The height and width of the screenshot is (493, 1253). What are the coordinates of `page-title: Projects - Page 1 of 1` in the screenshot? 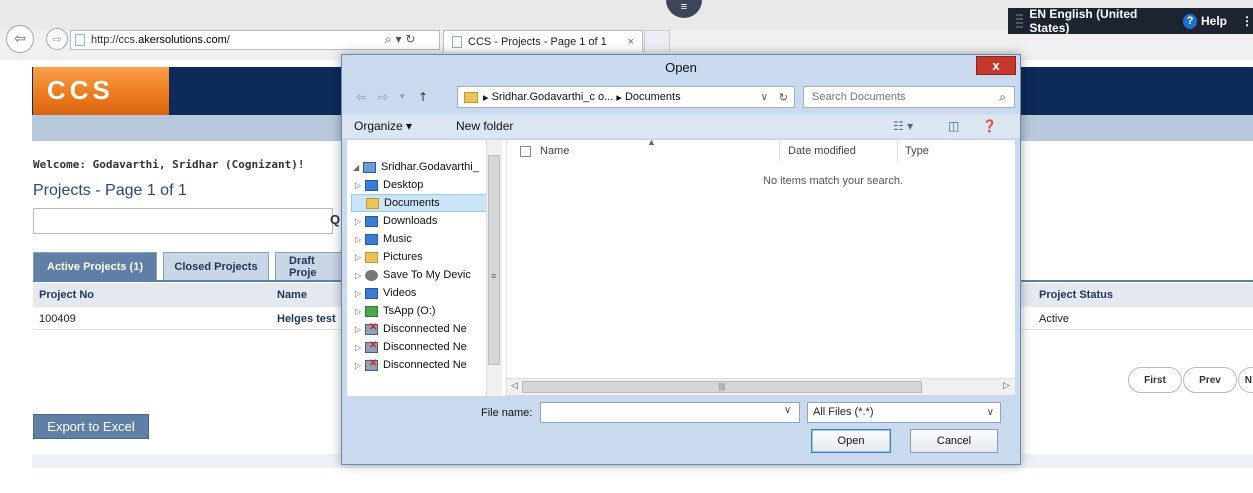 It's located at (110, 190).